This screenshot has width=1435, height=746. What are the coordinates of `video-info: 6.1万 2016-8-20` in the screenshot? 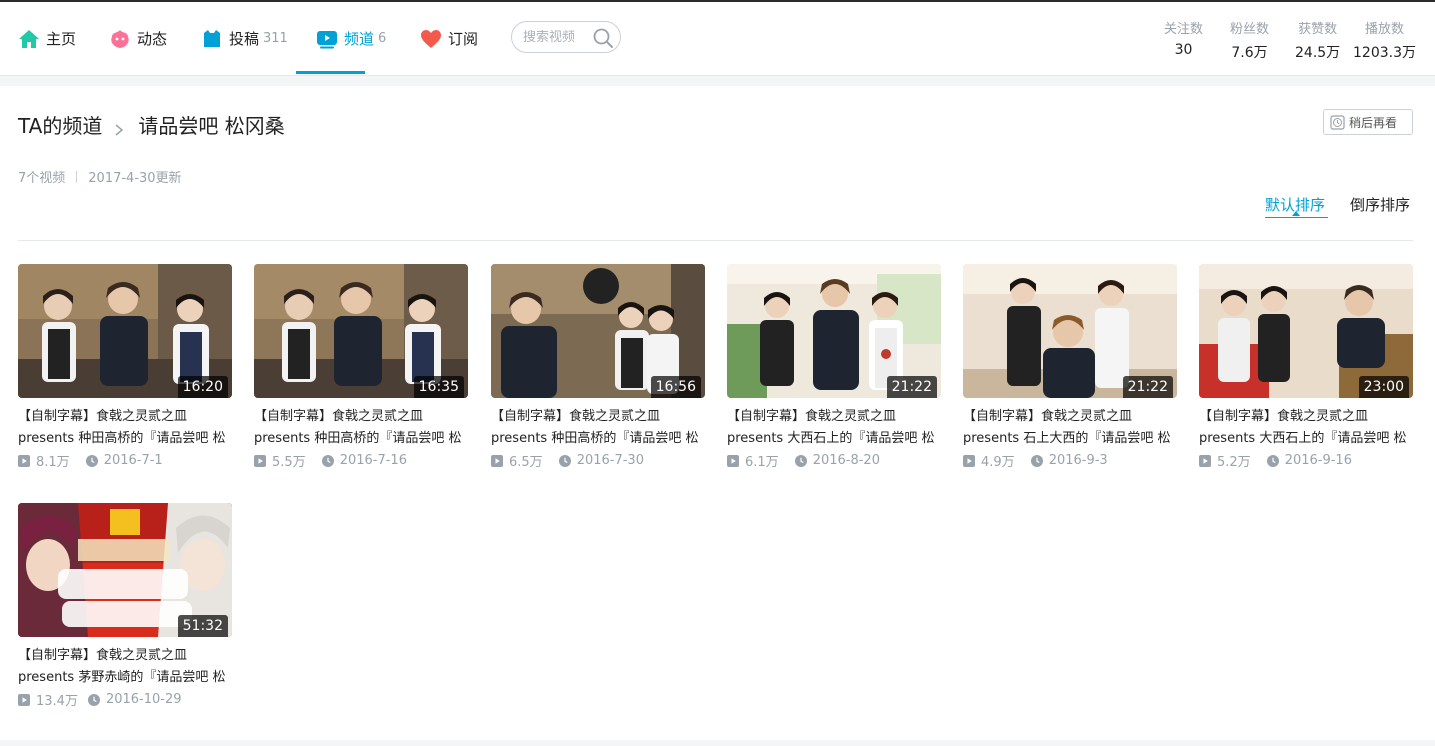 It's located at (834, 460).